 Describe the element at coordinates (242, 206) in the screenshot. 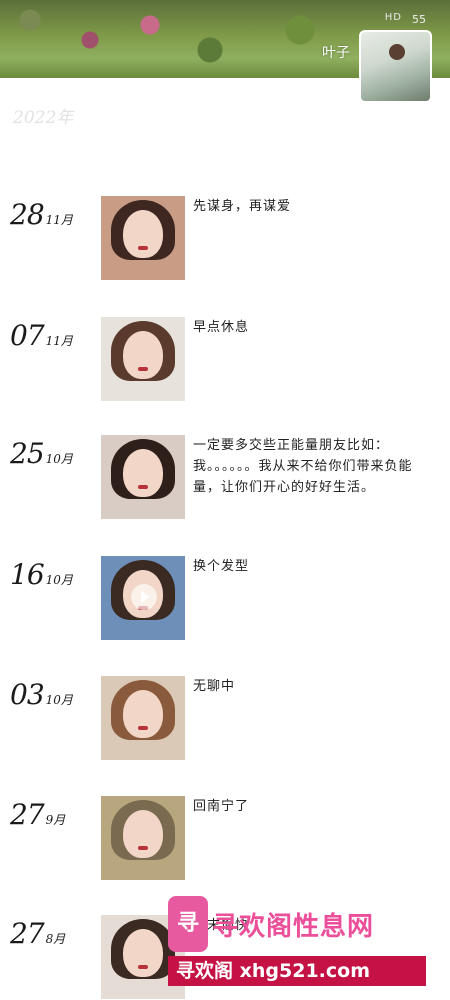

I see `post-text: 先谋身，再谋爱` at that location.